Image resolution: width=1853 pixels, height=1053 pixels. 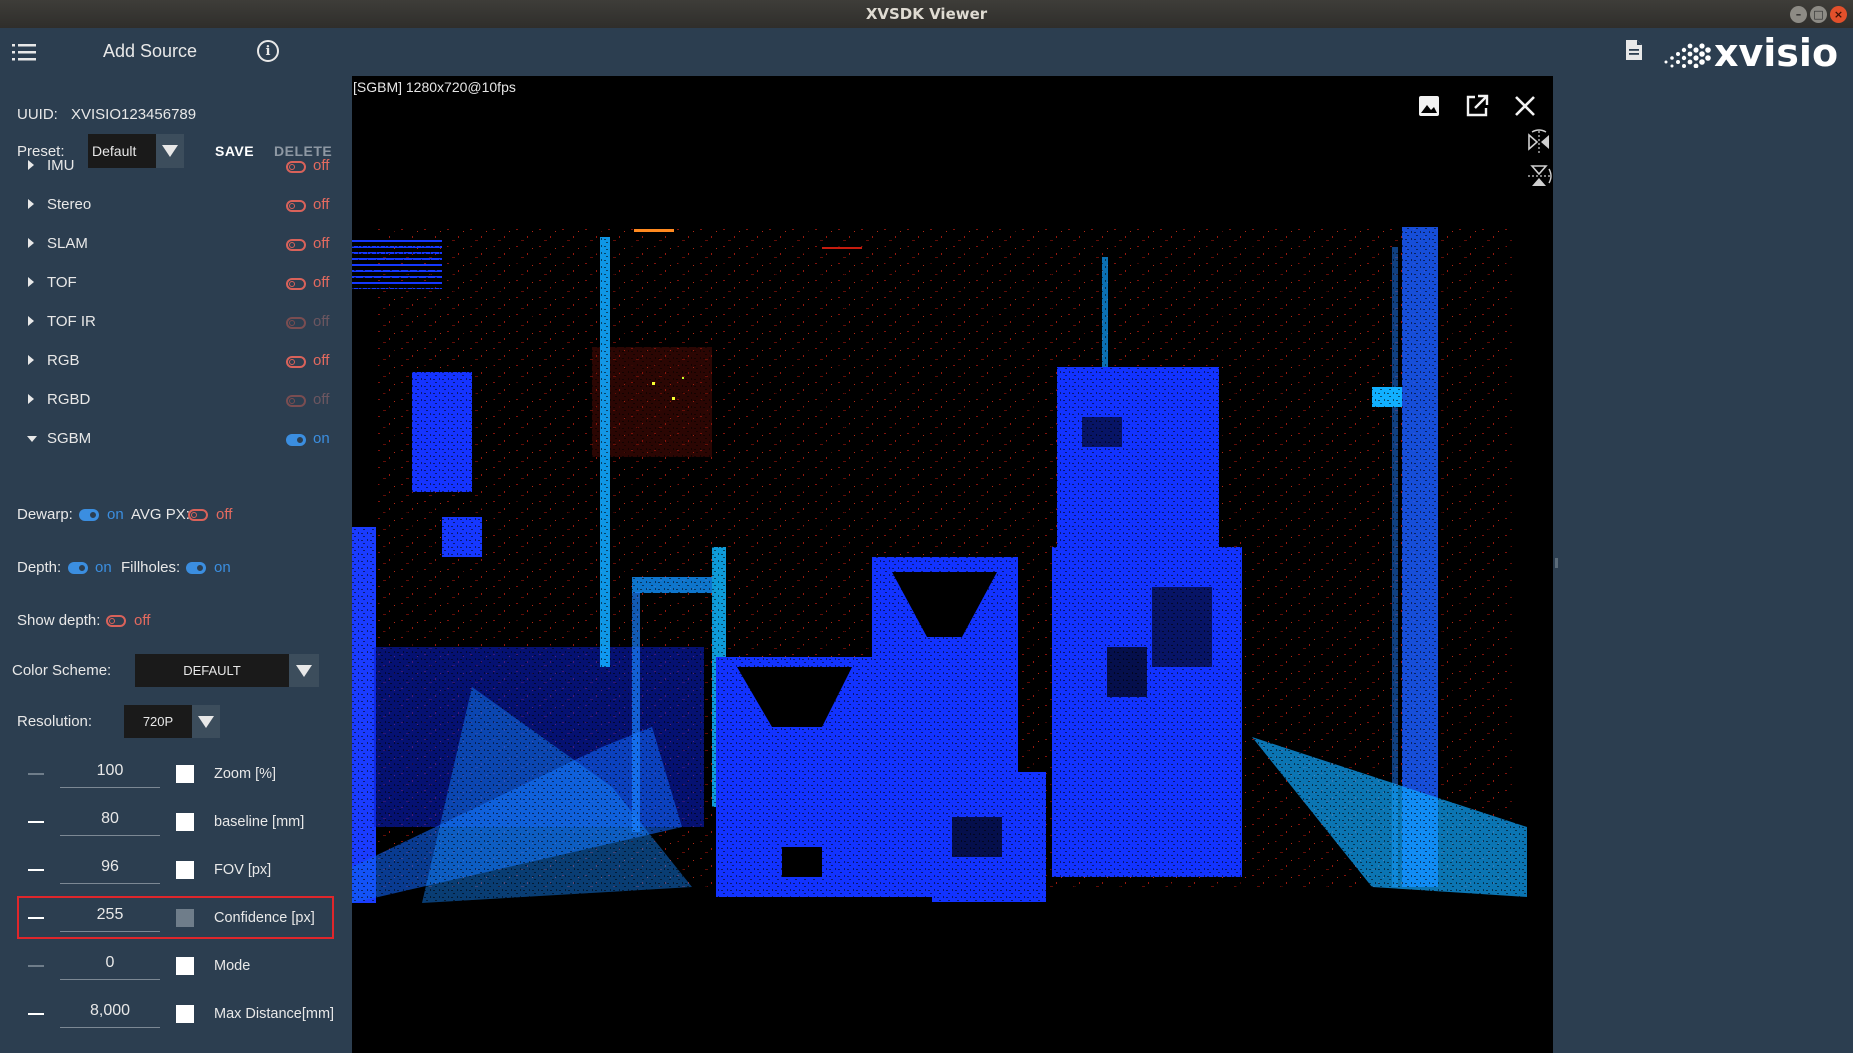 I want to click on module-row-sgbm: SGBM on, so click(x=176, y=440).